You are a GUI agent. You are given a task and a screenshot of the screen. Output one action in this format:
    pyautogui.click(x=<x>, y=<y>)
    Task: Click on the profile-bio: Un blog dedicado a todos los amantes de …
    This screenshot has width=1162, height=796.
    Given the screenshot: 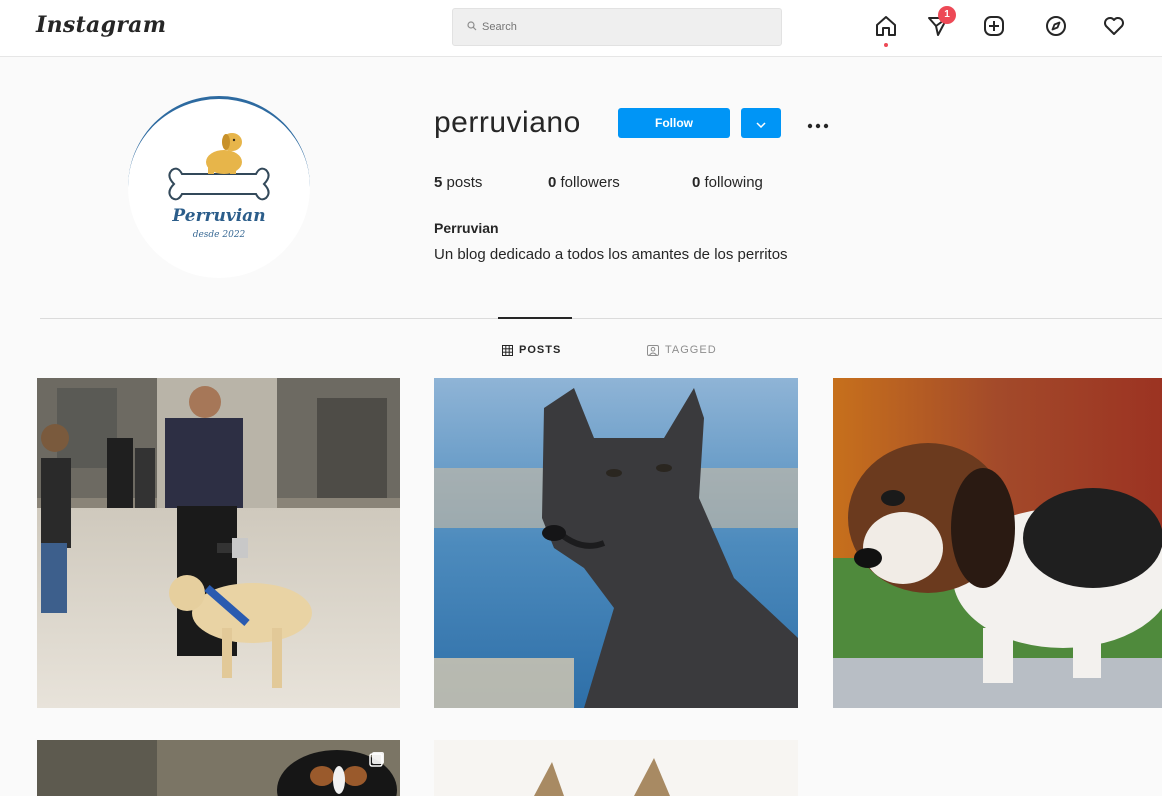 What is the action you would take?
    pyautogui.click(x=611, y=254)
    